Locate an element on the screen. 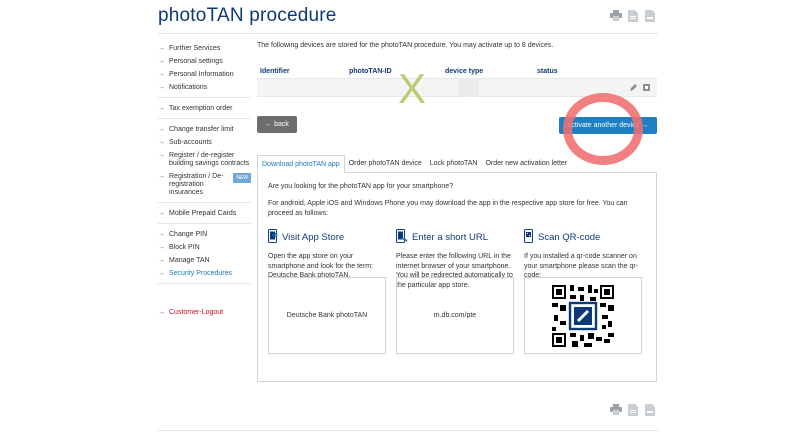  qr-code-heading: Scan QR-code is located at coordinates (583, 237).